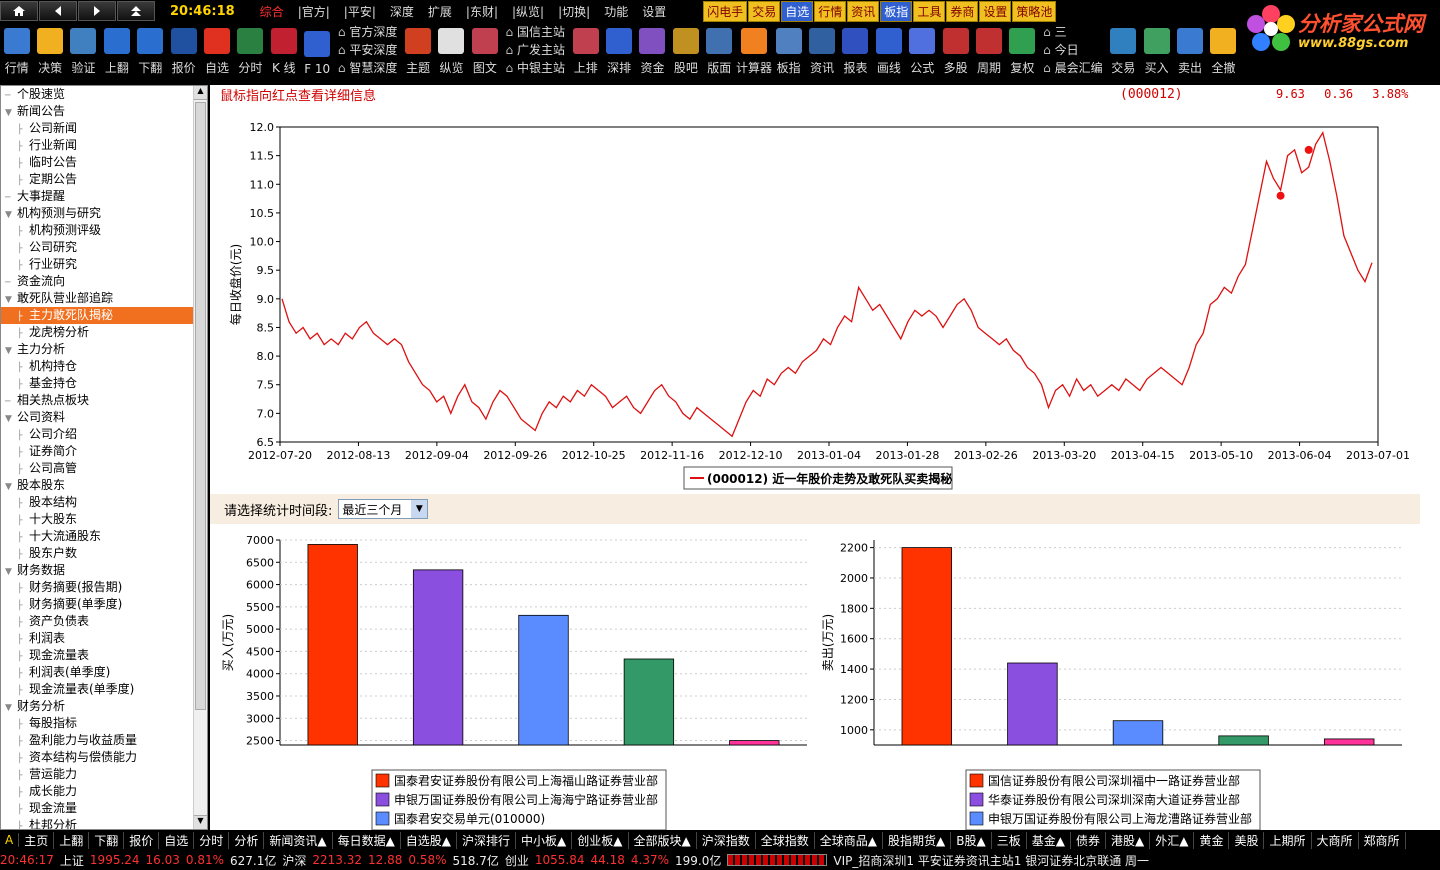 The height and width of the screenshot is (870, 1440). What do you see at coordinates (1189, 50) in the screenshot?
I see `toolbar-button: 卖出` at bounding box center [1189, 50].